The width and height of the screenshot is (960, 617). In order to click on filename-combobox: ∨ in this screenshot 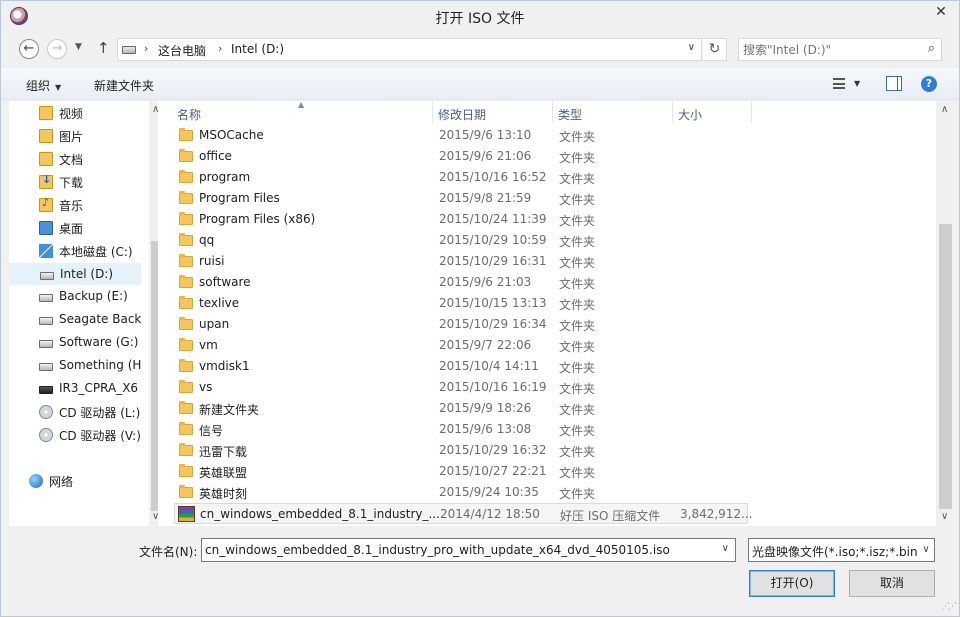, I will do `click(468, 550)`.